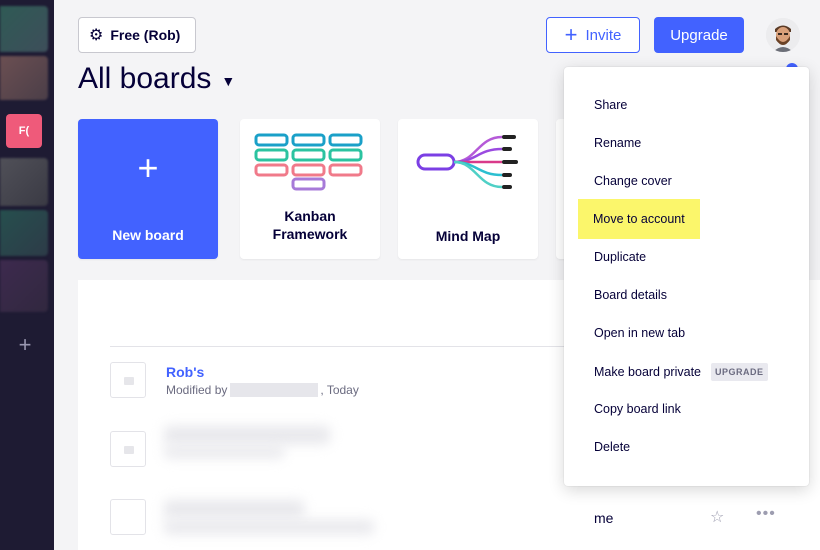 This screenshot has width=820, height=550. Describe the element at coordinates (717, 517) in the screenshot. I see `star-icon: ☆` at that location.